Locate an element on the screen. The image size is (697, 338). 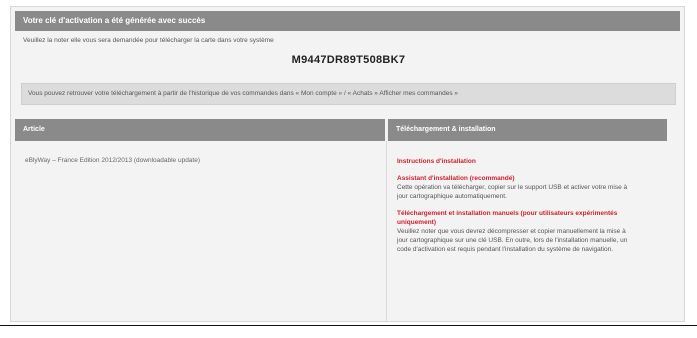
column-header-article: Article is located at coordinates (200, 130).